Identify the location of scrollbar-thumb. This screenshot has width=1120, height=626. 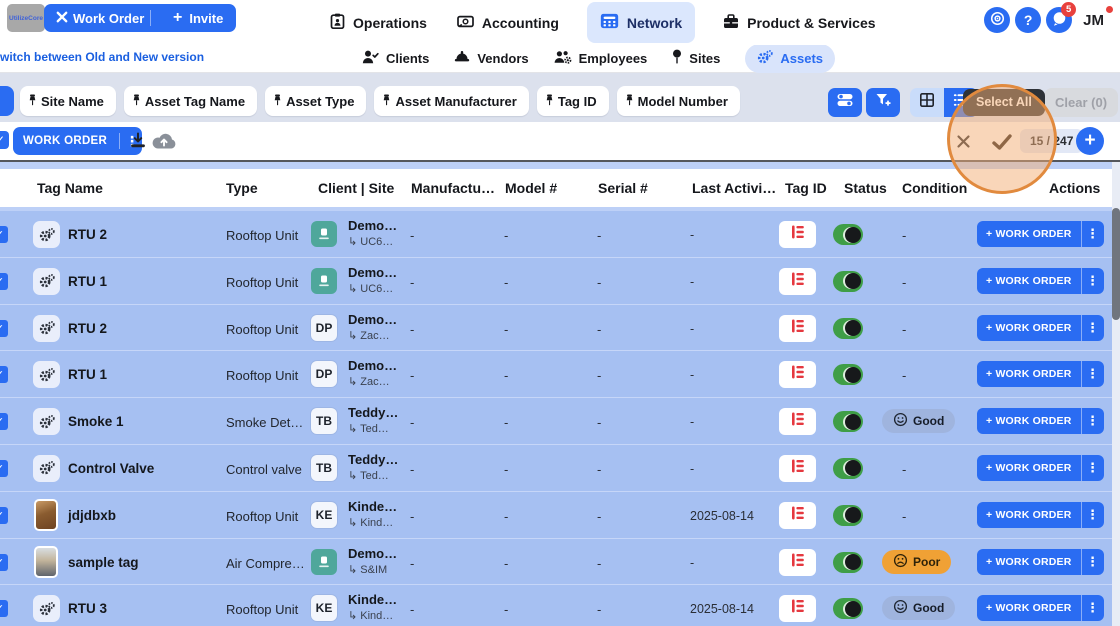
(1116, 264).